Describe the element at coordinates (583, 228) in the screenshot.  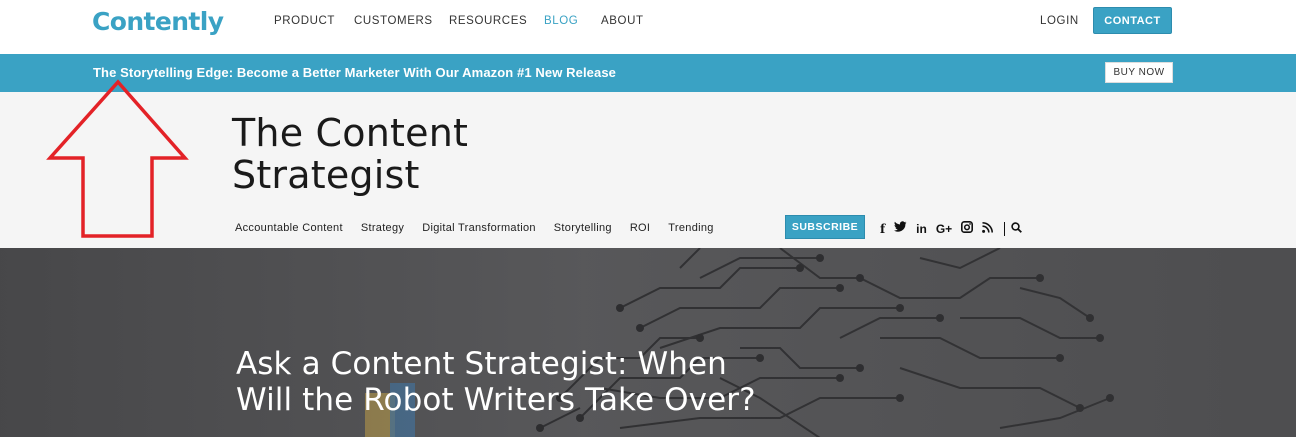
I see `category-storytelling: Storytelling` at that location.